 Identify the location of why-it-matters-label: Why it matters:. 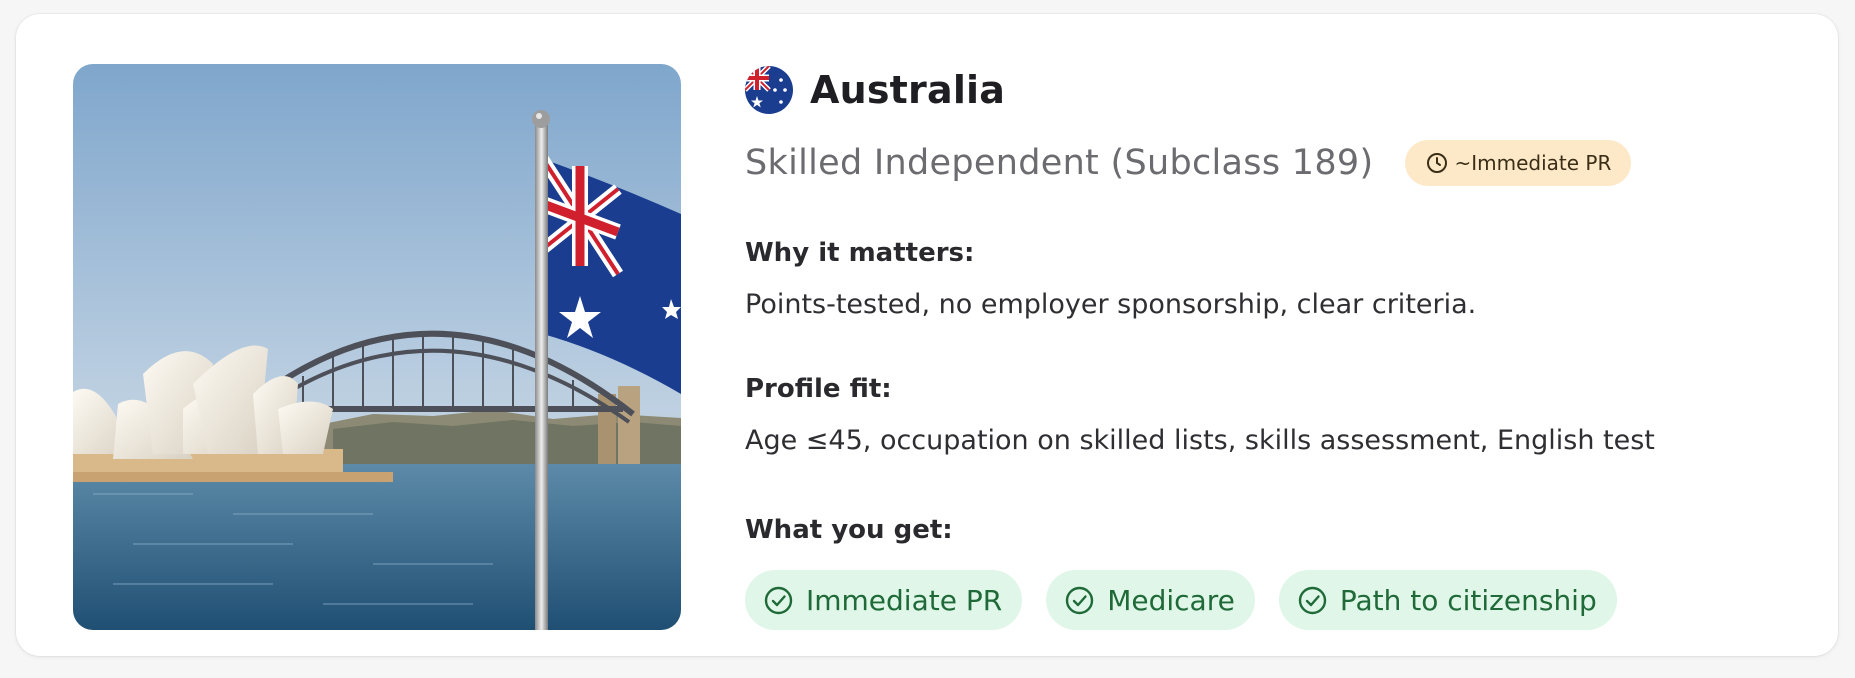
(860, 253).